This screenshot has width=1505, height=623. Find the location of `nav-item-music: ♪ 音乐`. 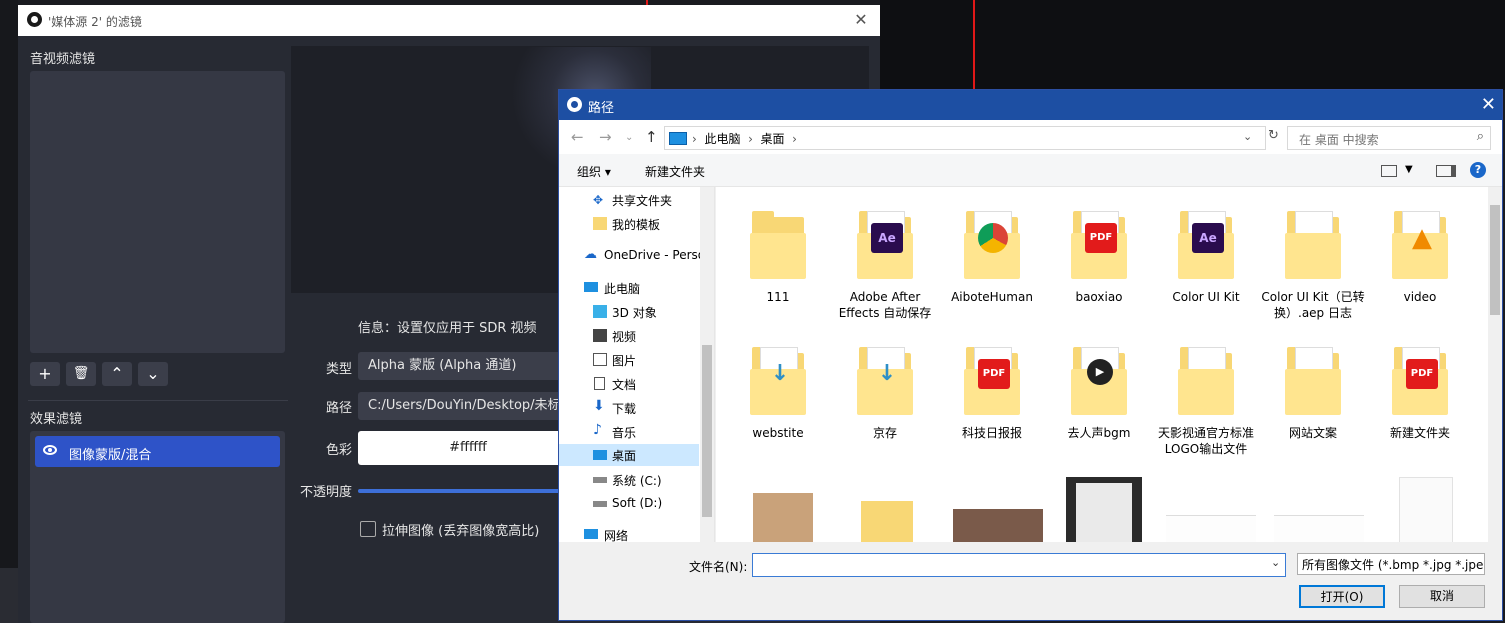

nav-item-music: ♪ 音乐 is located at coordinates (629, 432).